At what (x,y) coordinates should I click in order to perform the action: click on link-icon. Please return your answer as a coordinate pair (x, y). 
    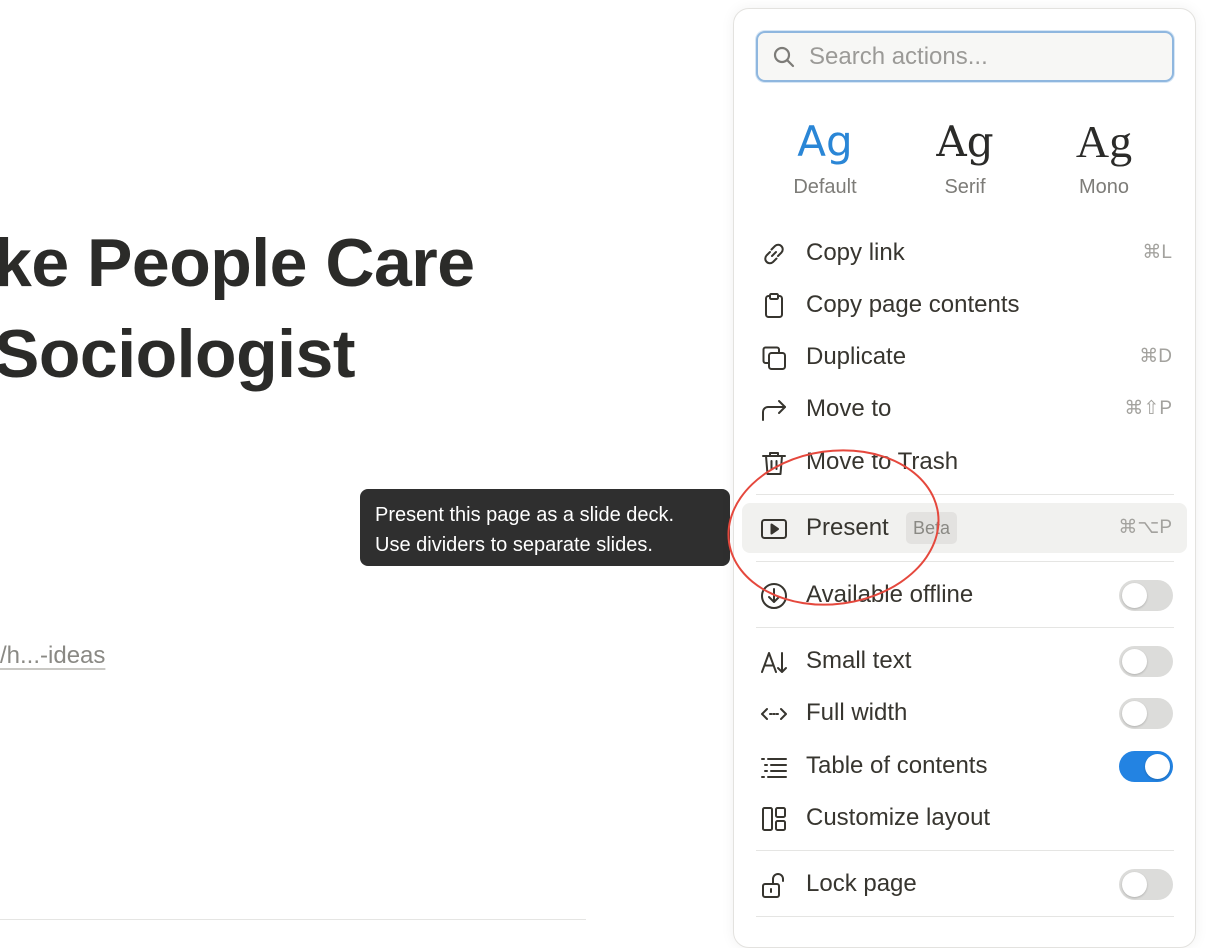
    Looking at the image, I should click on (774, 254).